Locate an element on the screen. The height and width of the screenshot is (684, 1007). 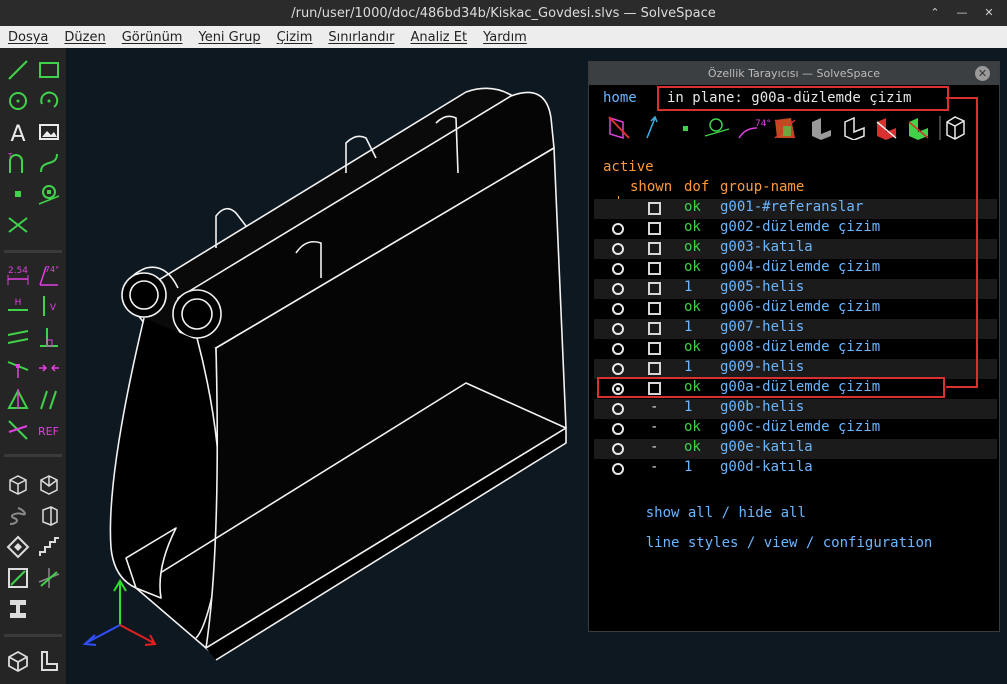
group-name-link: g003-katıla is located at coordinates (766, 247).